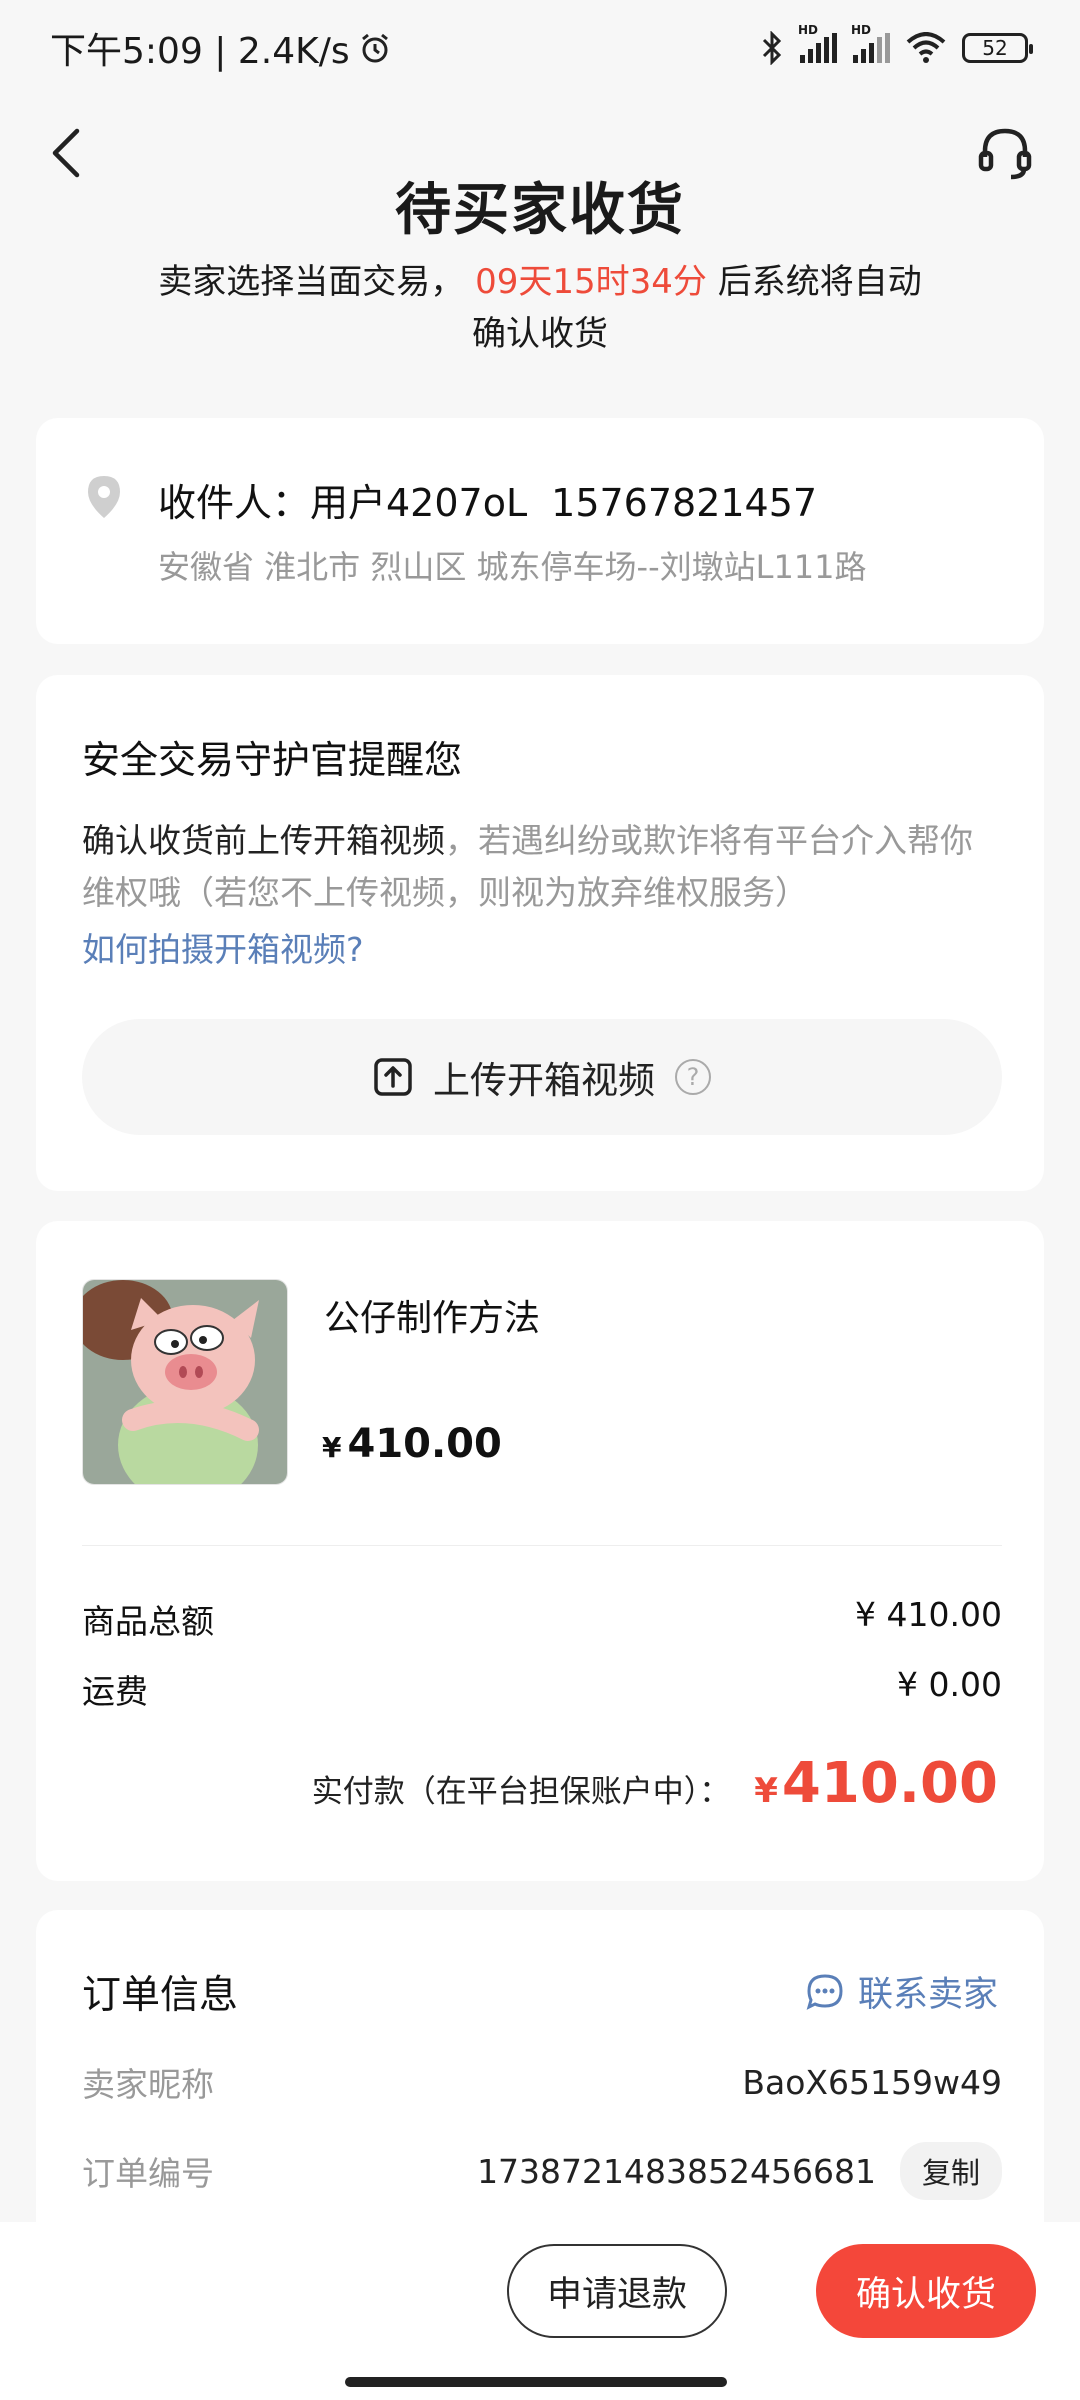  I want to click on shipping-label: 运费, so click(115, 1691).